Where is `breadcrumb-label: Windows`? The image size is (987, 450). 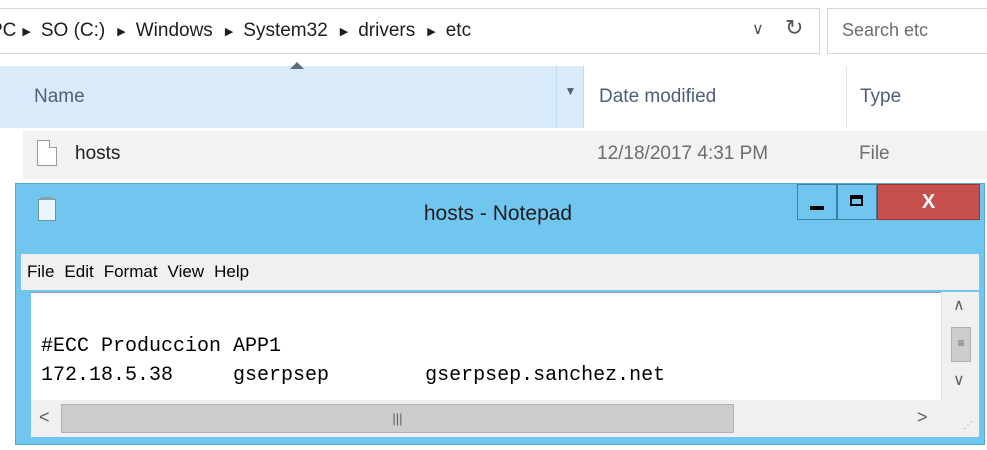 breadcrumb-label: Windows is located at coordinates (174, 30).